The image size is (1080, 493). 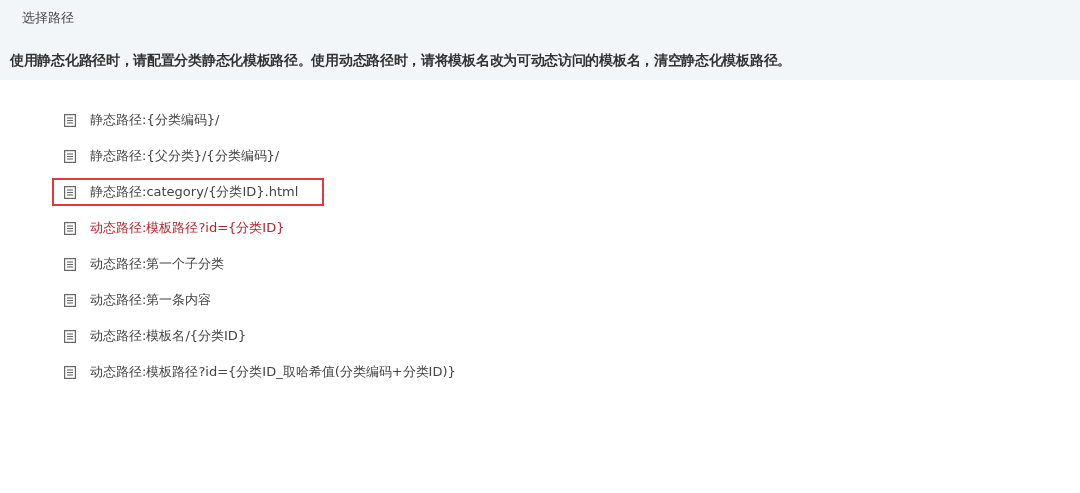 What do you see at coordinates (185, 156) in the screenshot?
I see `path-option: 静态路径:{父分类}/{分类编码}/` at bounding box center [185, 156].